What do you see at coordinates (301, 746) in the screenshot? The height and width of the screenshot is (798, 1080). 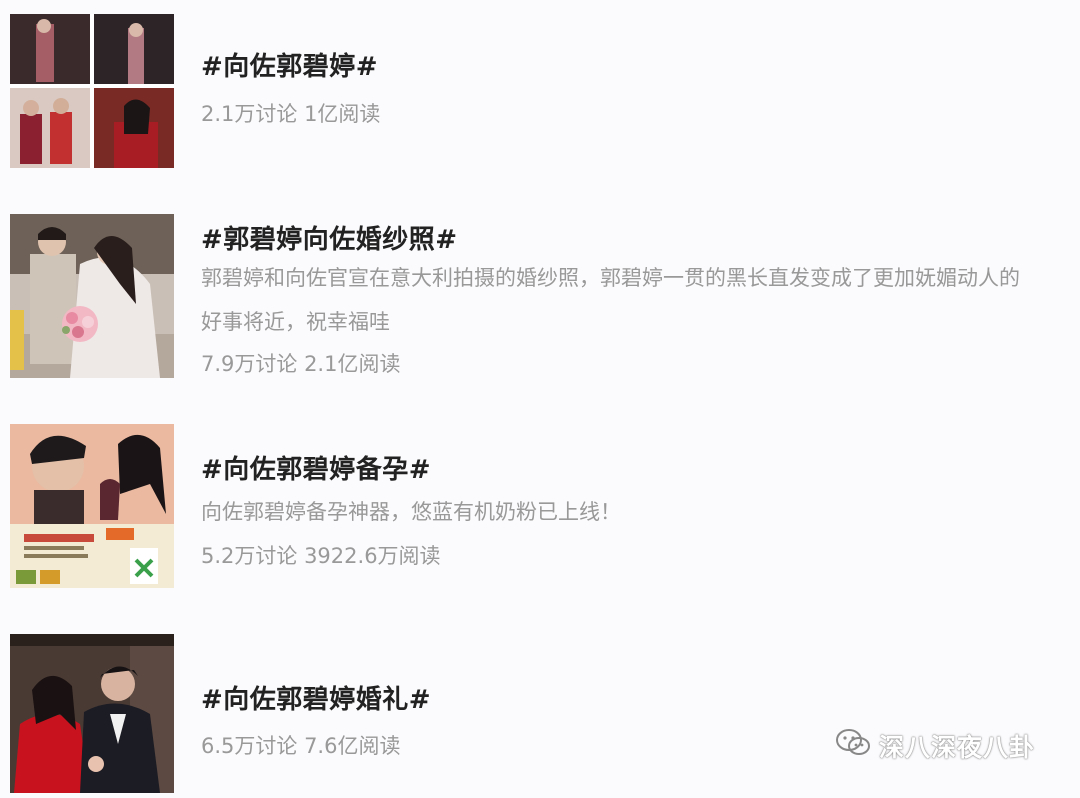 I see `topic-stats: 6.5万讨论 7.6亿阅读` at bounding box center [301, 746].